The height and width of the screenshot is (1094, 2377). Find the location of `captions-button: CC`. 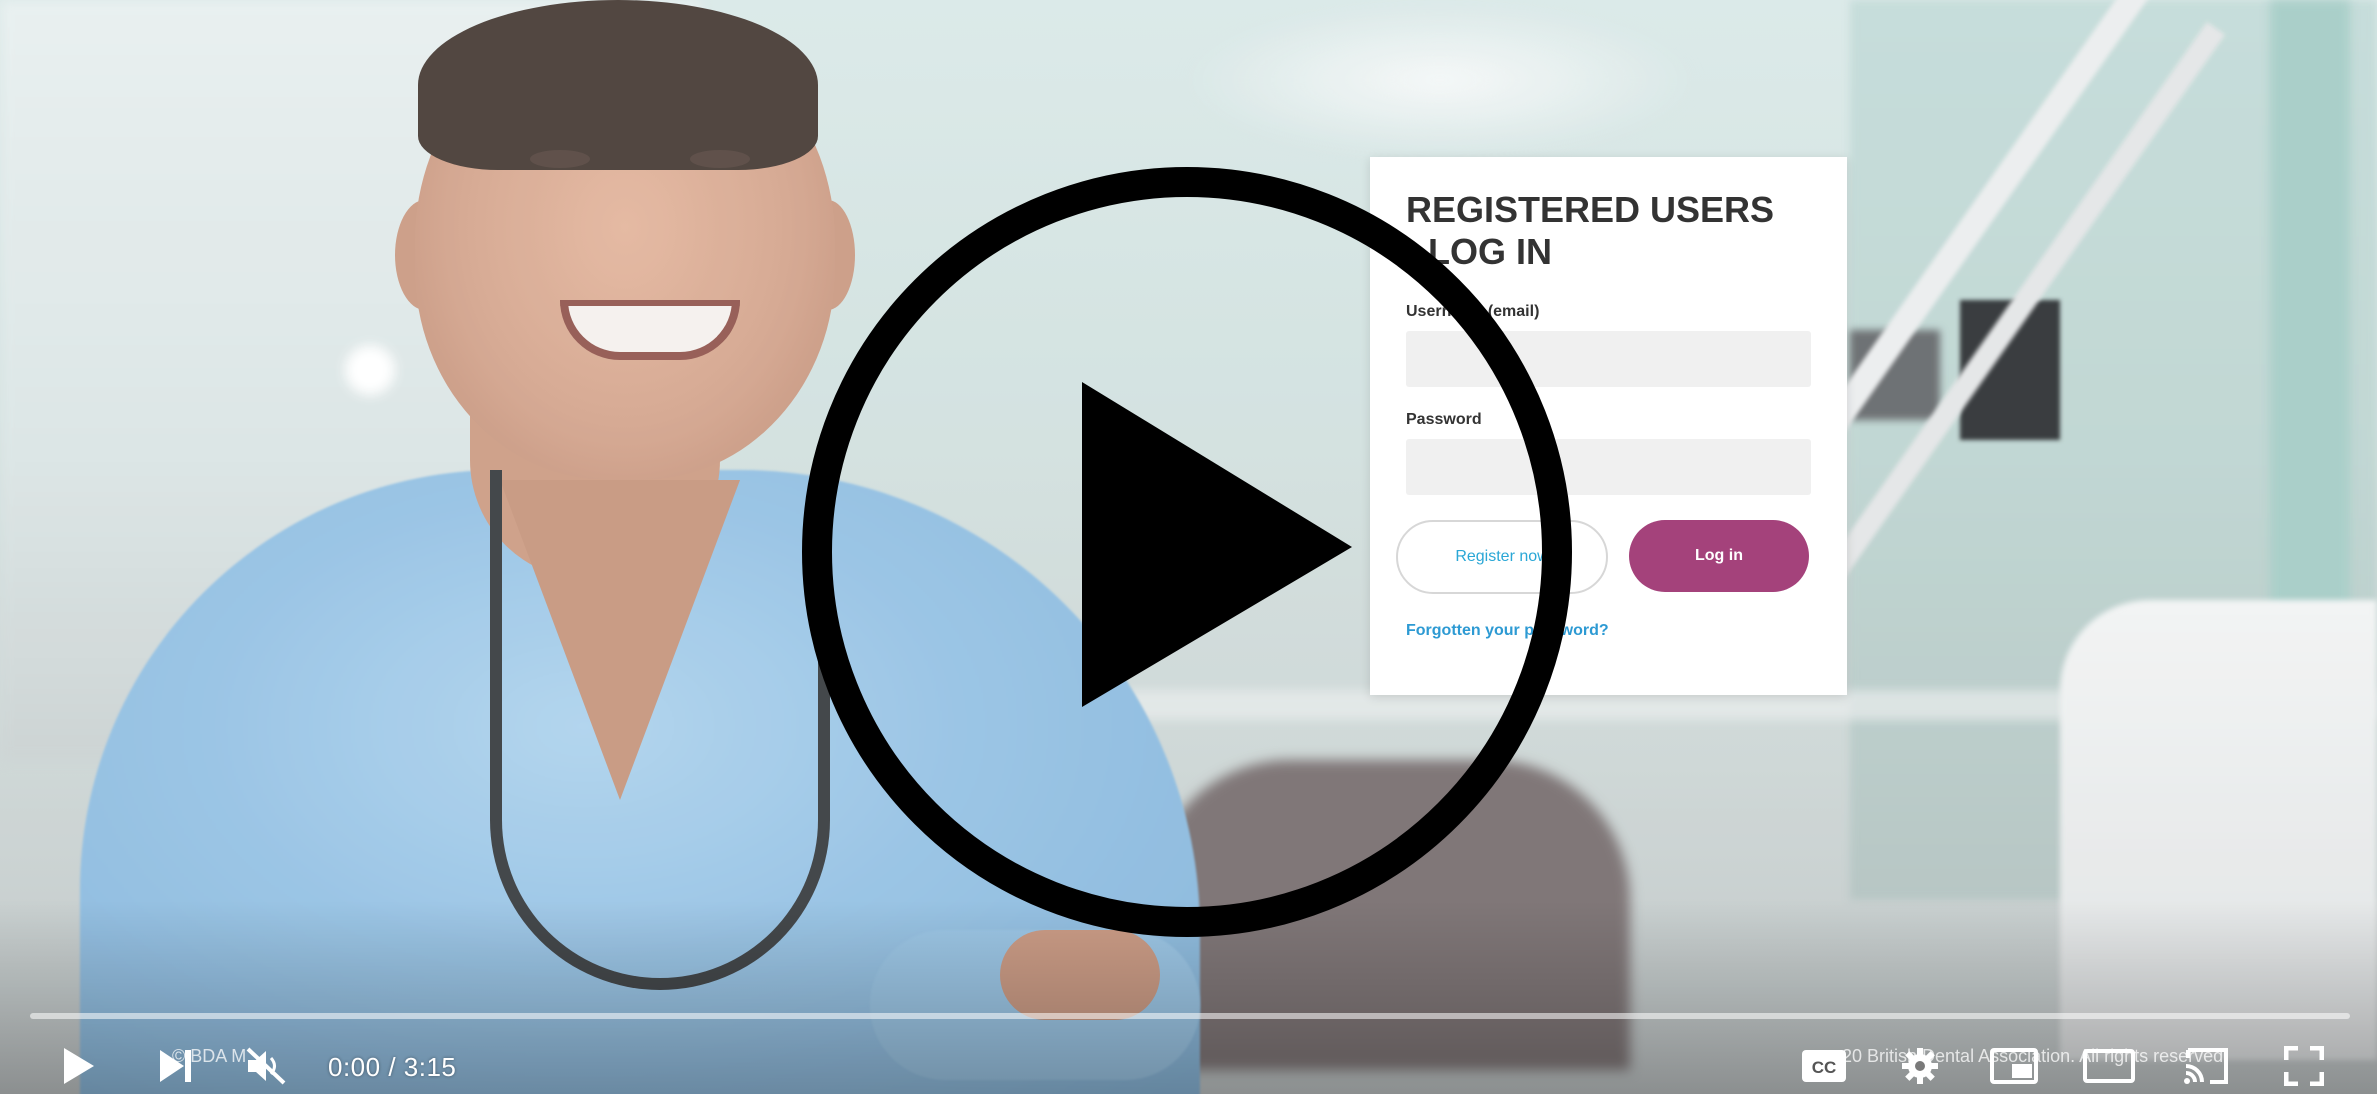

captions-button: CC is located at coordinates (1824, 1066).